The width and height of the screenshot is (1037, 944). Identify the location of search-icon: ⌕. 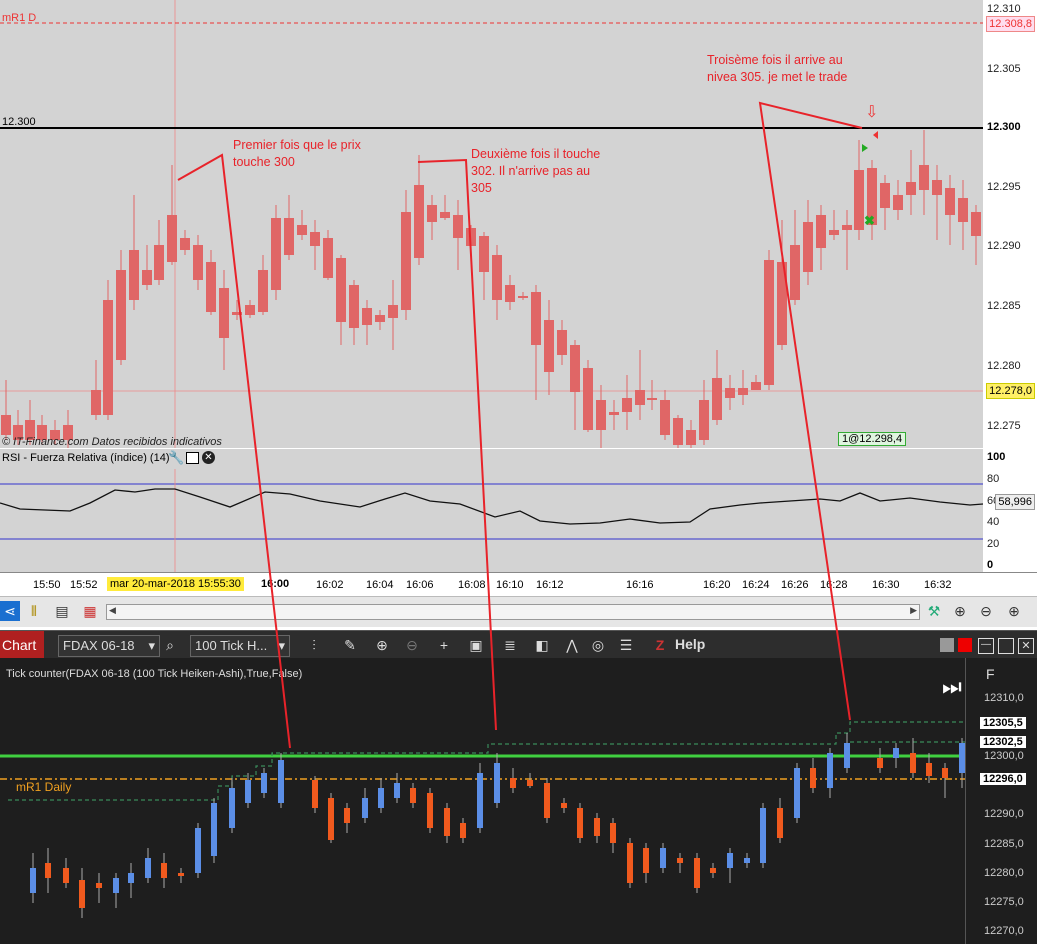
(170, 645).